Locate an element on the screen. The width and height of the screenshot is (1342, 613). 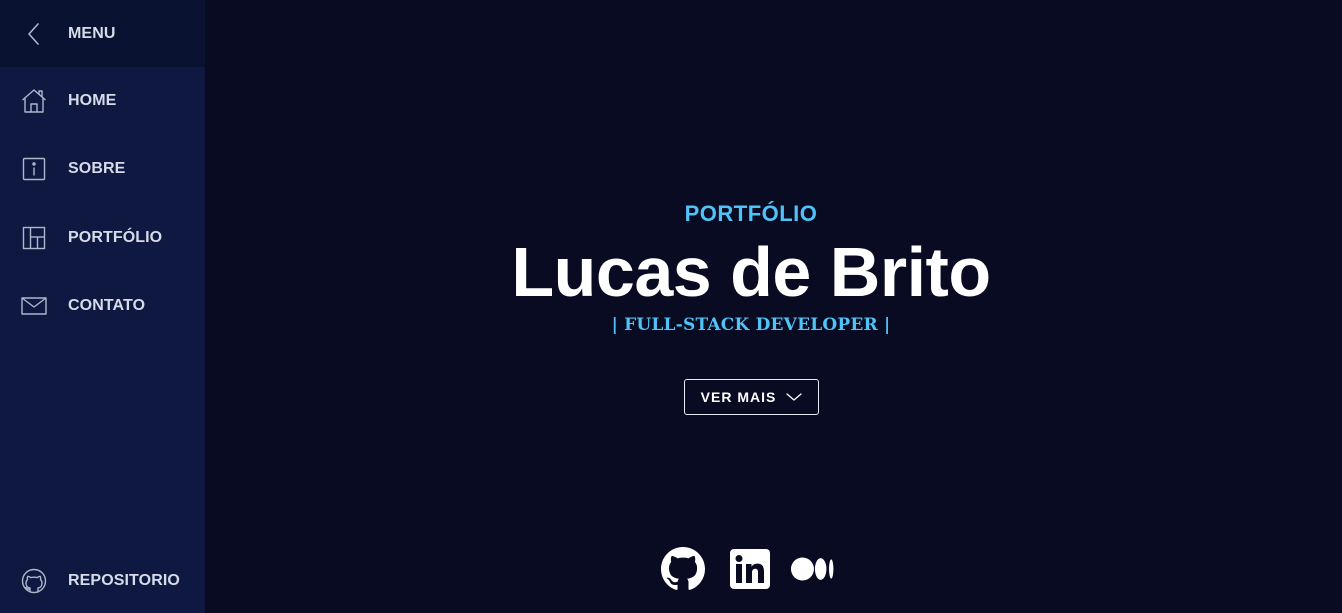
social-links is located at coordinates (748, 569).